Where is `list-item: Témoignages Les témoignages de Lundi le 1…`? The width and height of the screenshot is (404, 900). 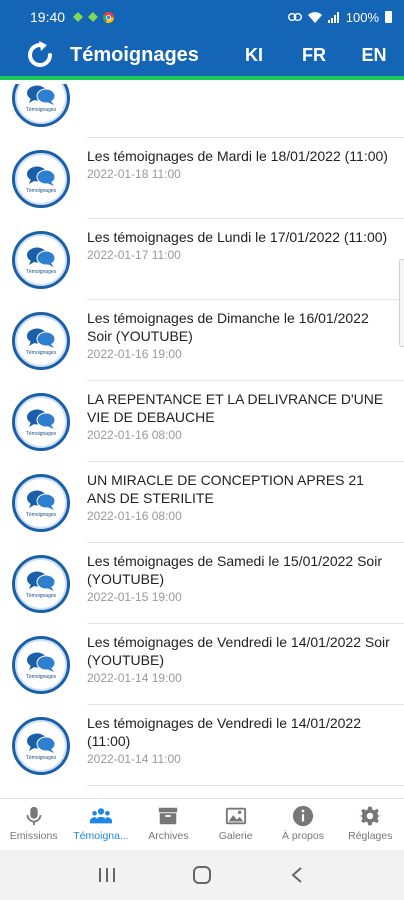 list-item: Témoignages Les témoignages de Lundi le 1… is located at coordinates (202, 259).